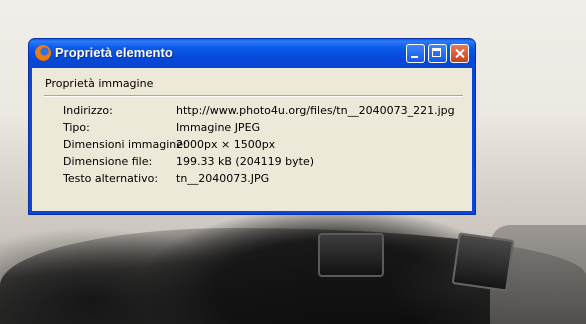 The image size is (586, 324). I want to click on property-value: Immagine JPEG, so click(218, 128).